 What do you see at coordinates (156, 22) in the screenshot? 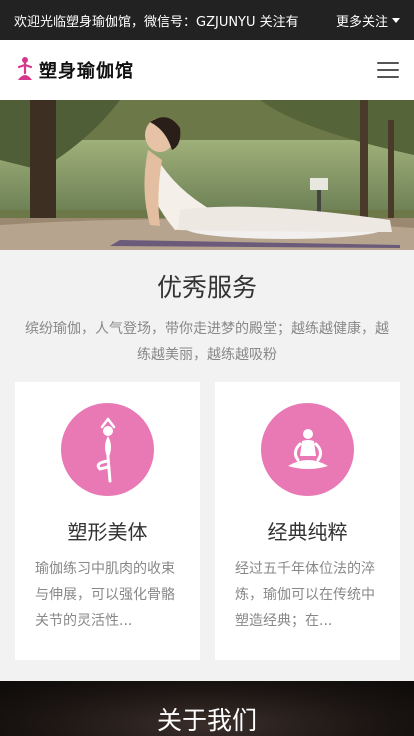
I see `welcome-text: 欢迎光临塑身瑜伽馆，微信号：GZJUNYU 关注有` at bounding box center [156, 22].